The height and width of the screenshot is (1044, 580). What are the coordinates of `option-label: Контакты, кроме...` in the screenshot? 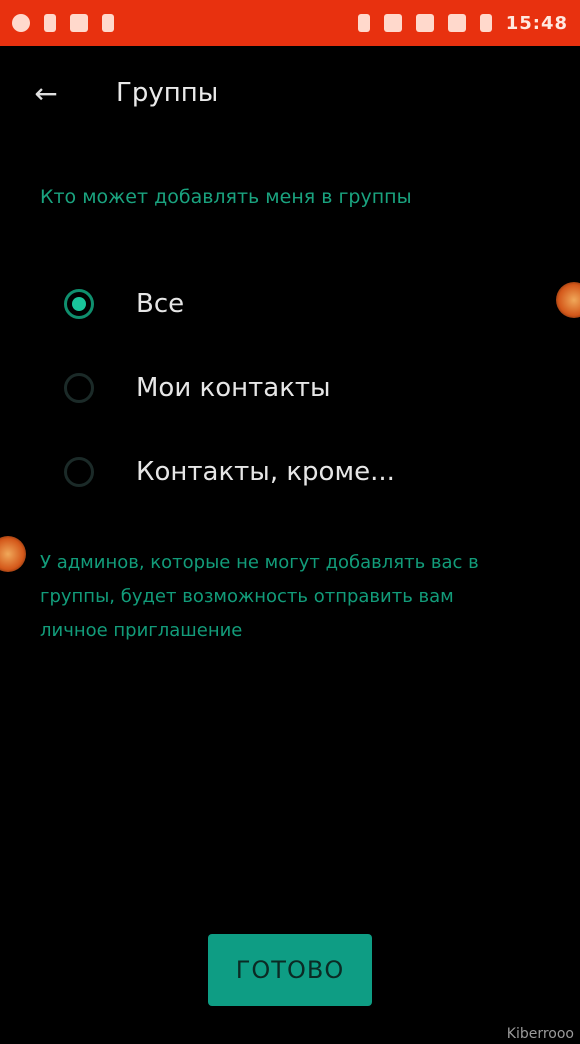 It's located at (265, 472).